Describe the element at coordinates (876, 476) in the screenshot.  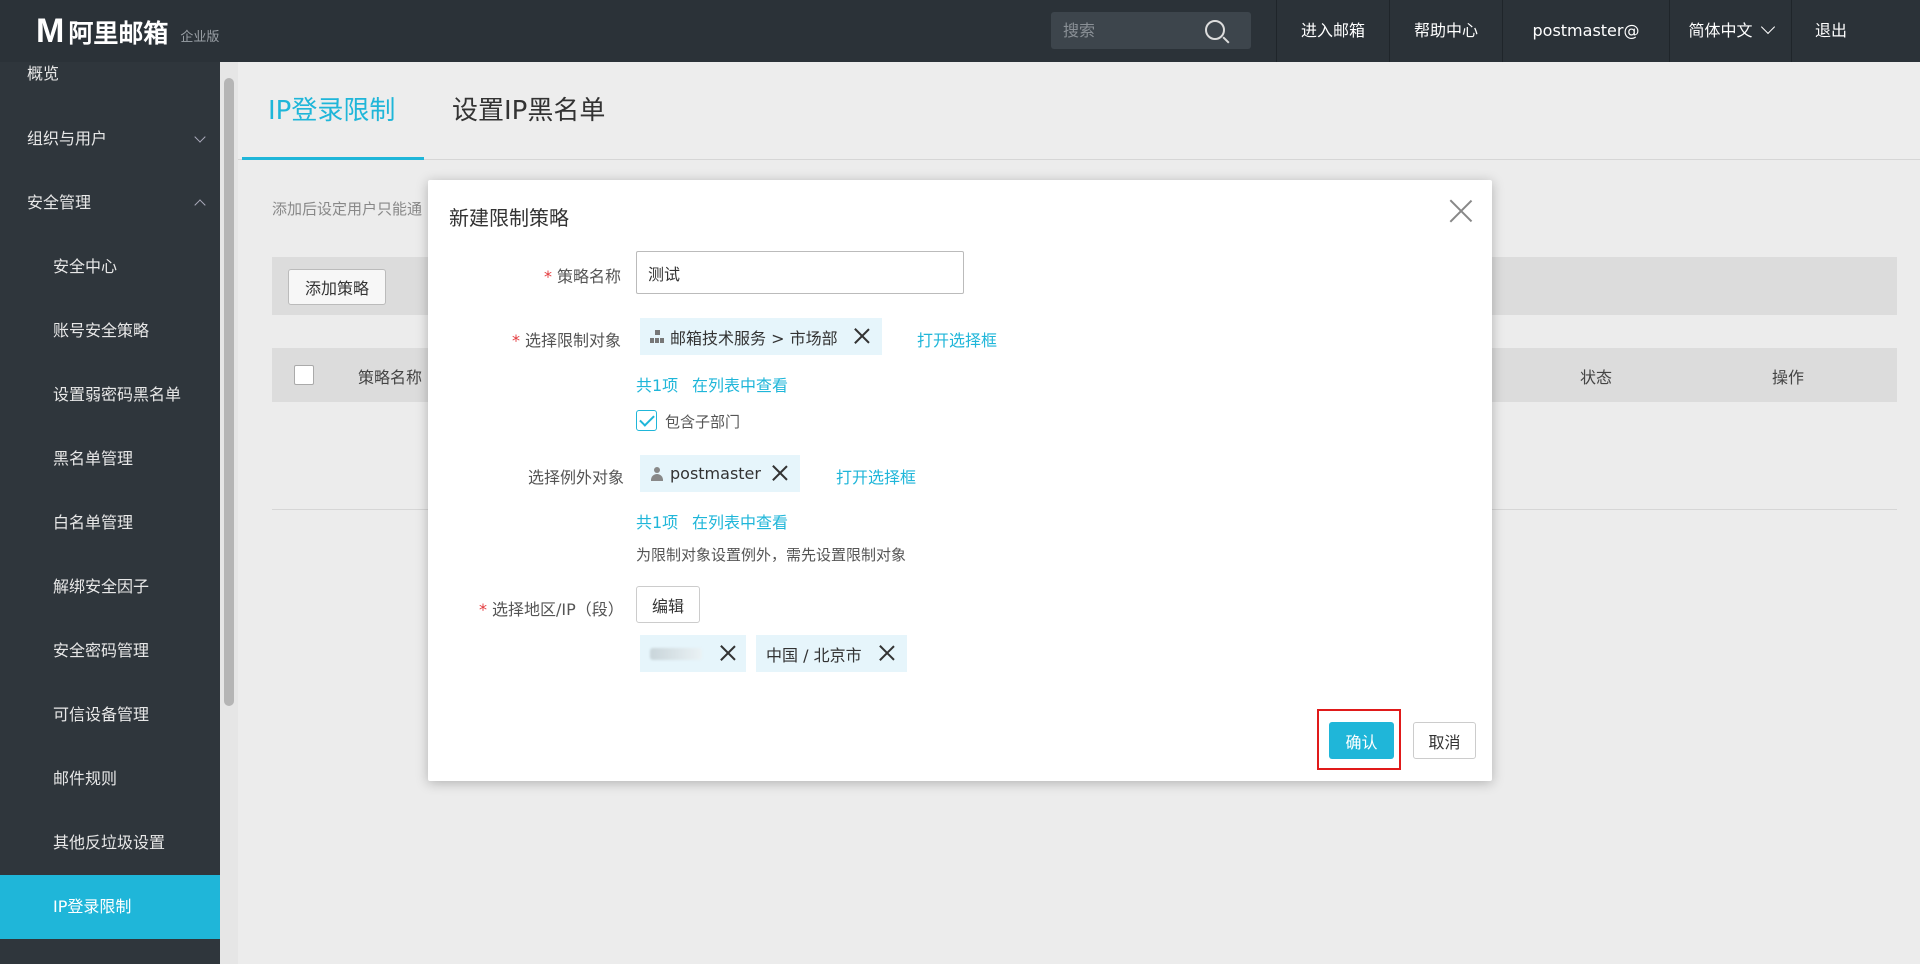
I see `open-exception-selector-link: 打开选择框` at that location.